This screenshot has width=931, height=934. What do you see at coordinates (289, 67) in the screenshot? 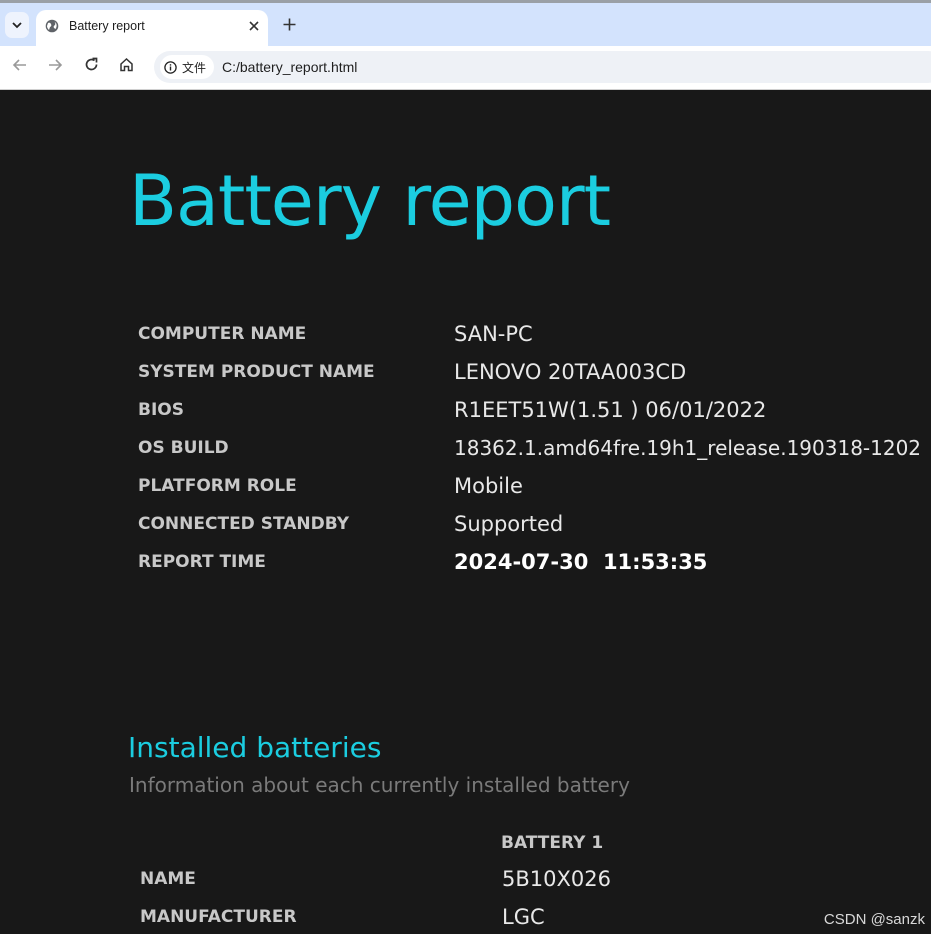
I see `url-text: C:/battery_report.html` at bounding box center [289, 67].